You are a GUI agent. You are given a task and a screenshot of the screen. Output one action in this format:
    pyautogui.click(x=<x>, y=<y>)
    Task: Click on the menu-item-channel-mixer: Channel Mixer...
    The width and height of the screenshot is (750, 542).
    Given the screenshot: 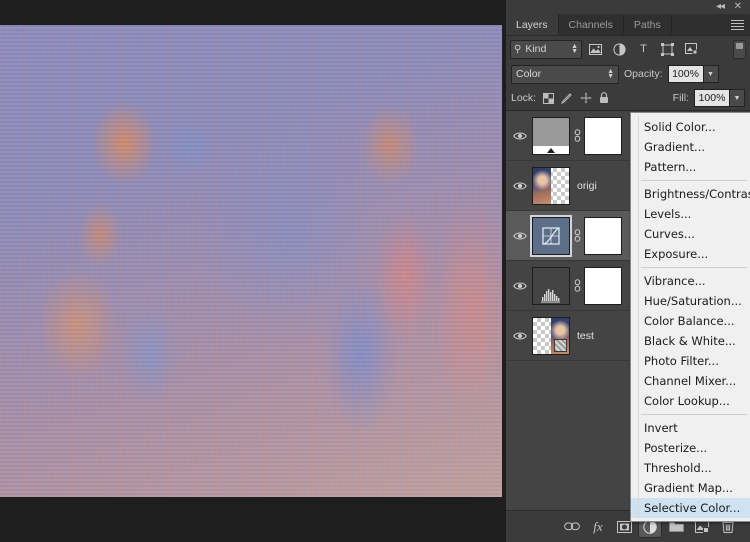 What is the action you would take?
    pyautogui.click(x=690, y=381)
    